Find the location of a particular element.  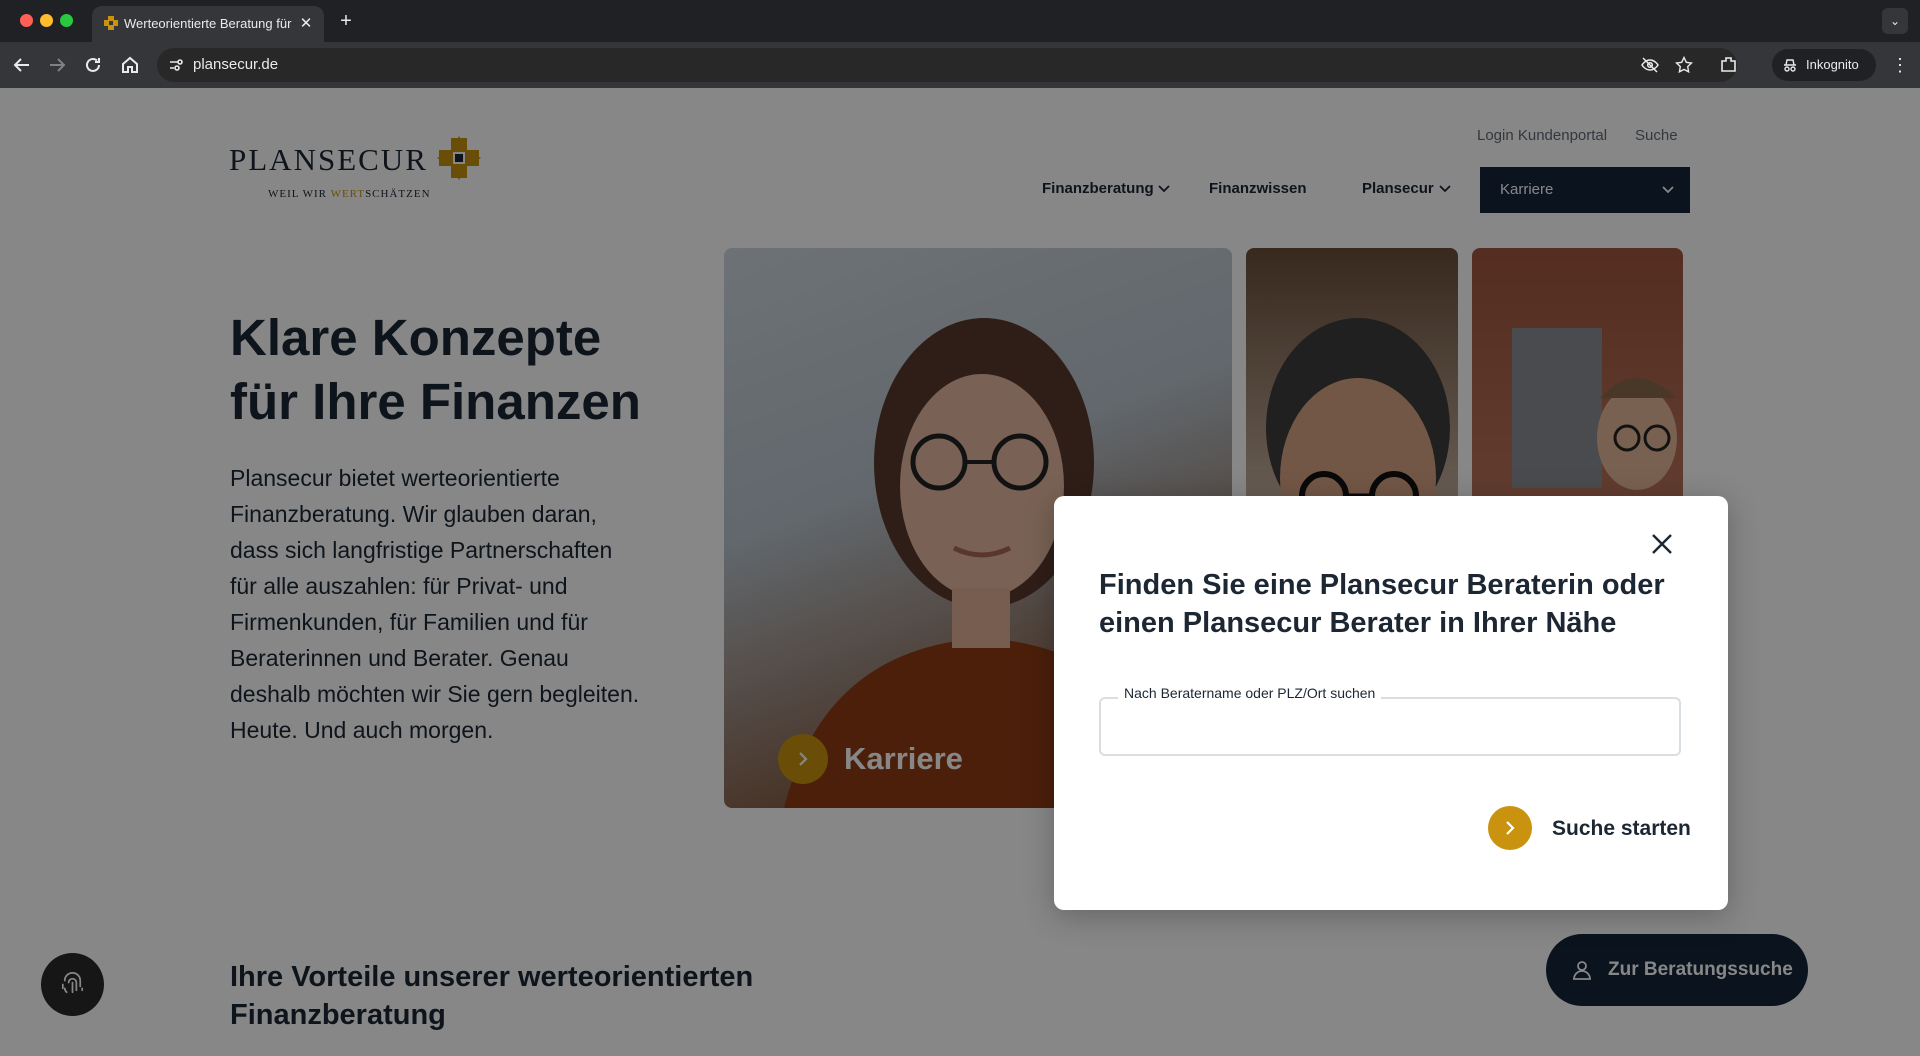

plansecur-favicon-icon is located at coordinates (111, 23).